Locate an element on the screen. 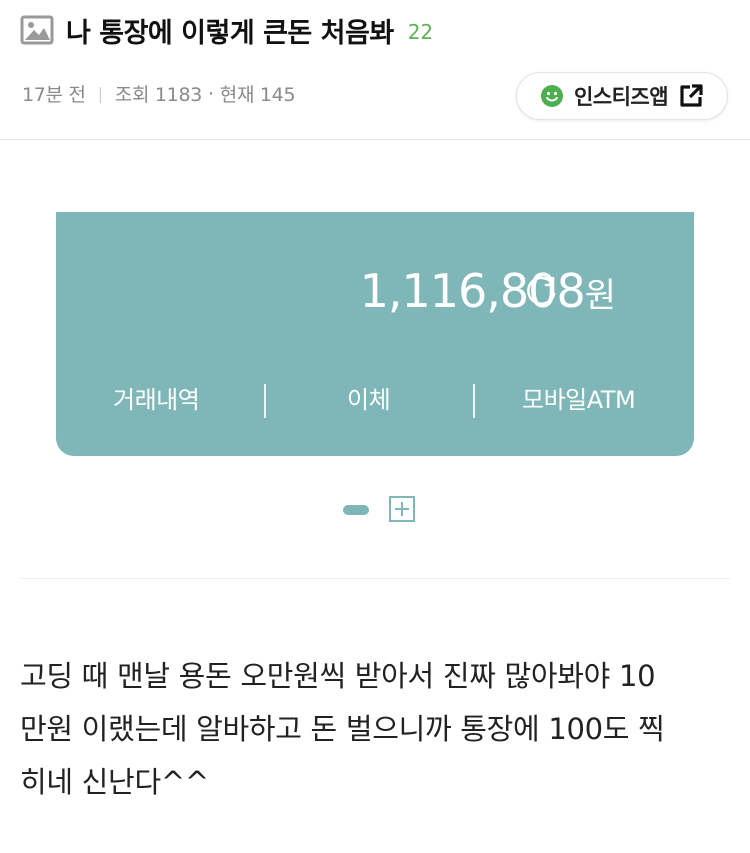 Image resolution: width=750 pixels, height=853 pixels. transaction-history-button: 거래내역 is located at coordinates (156, 397).